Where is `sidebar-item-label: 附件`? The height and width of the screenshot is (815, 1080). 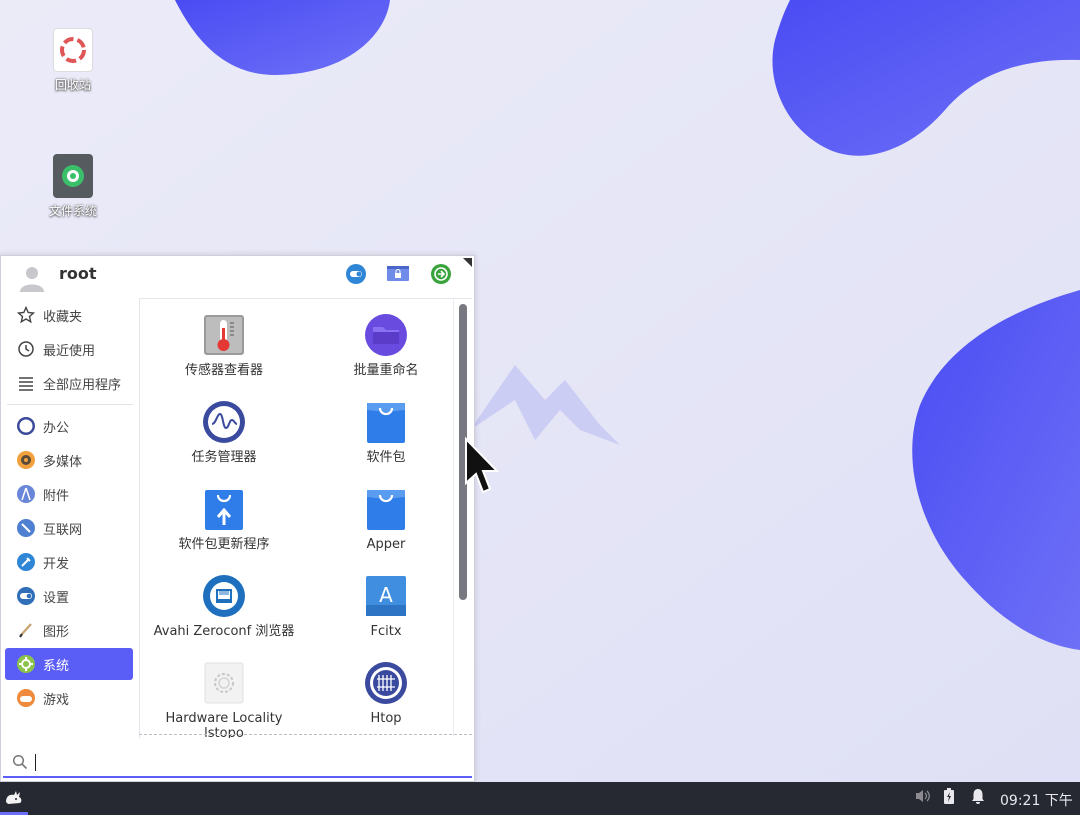
sidebar-item-label: 附件 is located at coordinates (56, 496).